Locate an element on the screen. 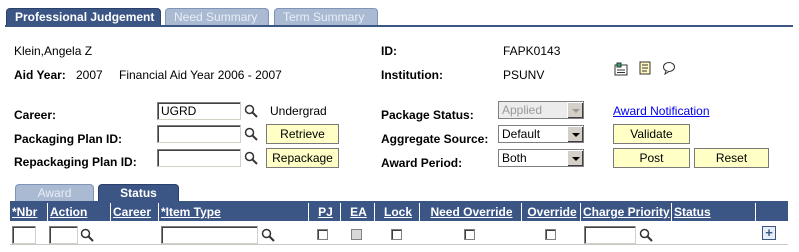  tab-bar-underline is located at coordinates (399, 26).